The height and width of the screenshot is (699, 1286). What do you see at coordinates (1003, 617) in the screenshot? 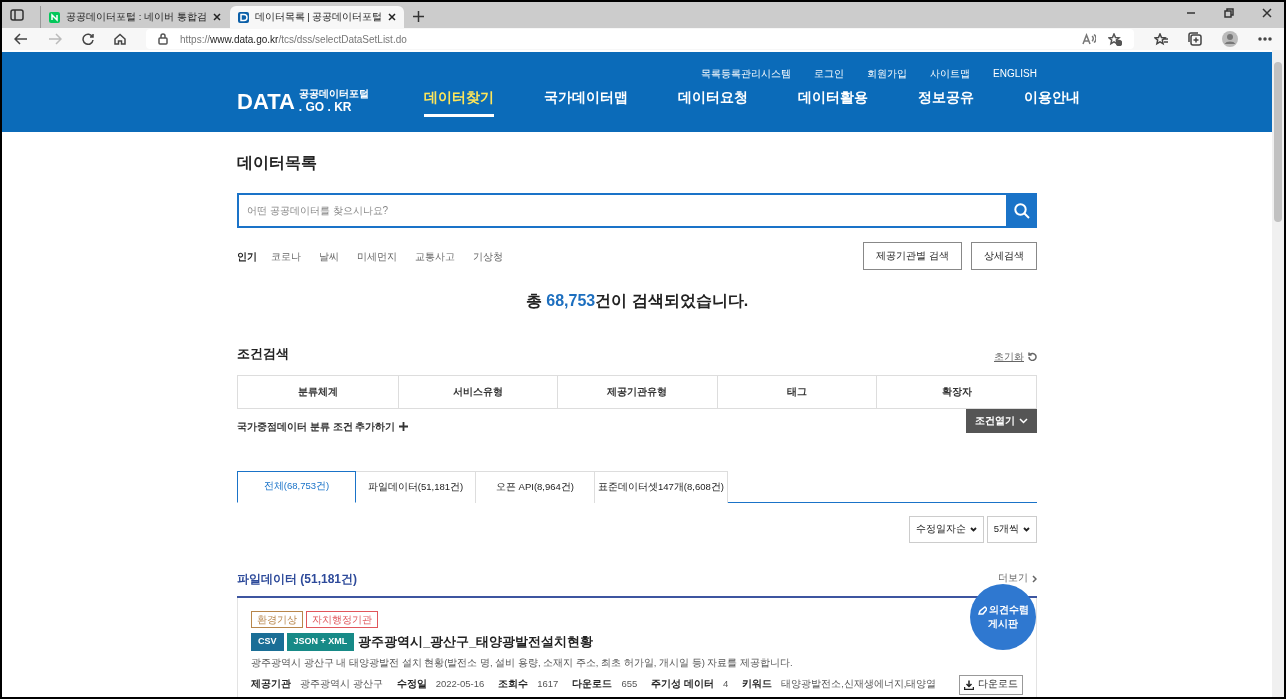
I see `feedback-button: 의견수렴 게시판` at bounding box center [1003, 617].